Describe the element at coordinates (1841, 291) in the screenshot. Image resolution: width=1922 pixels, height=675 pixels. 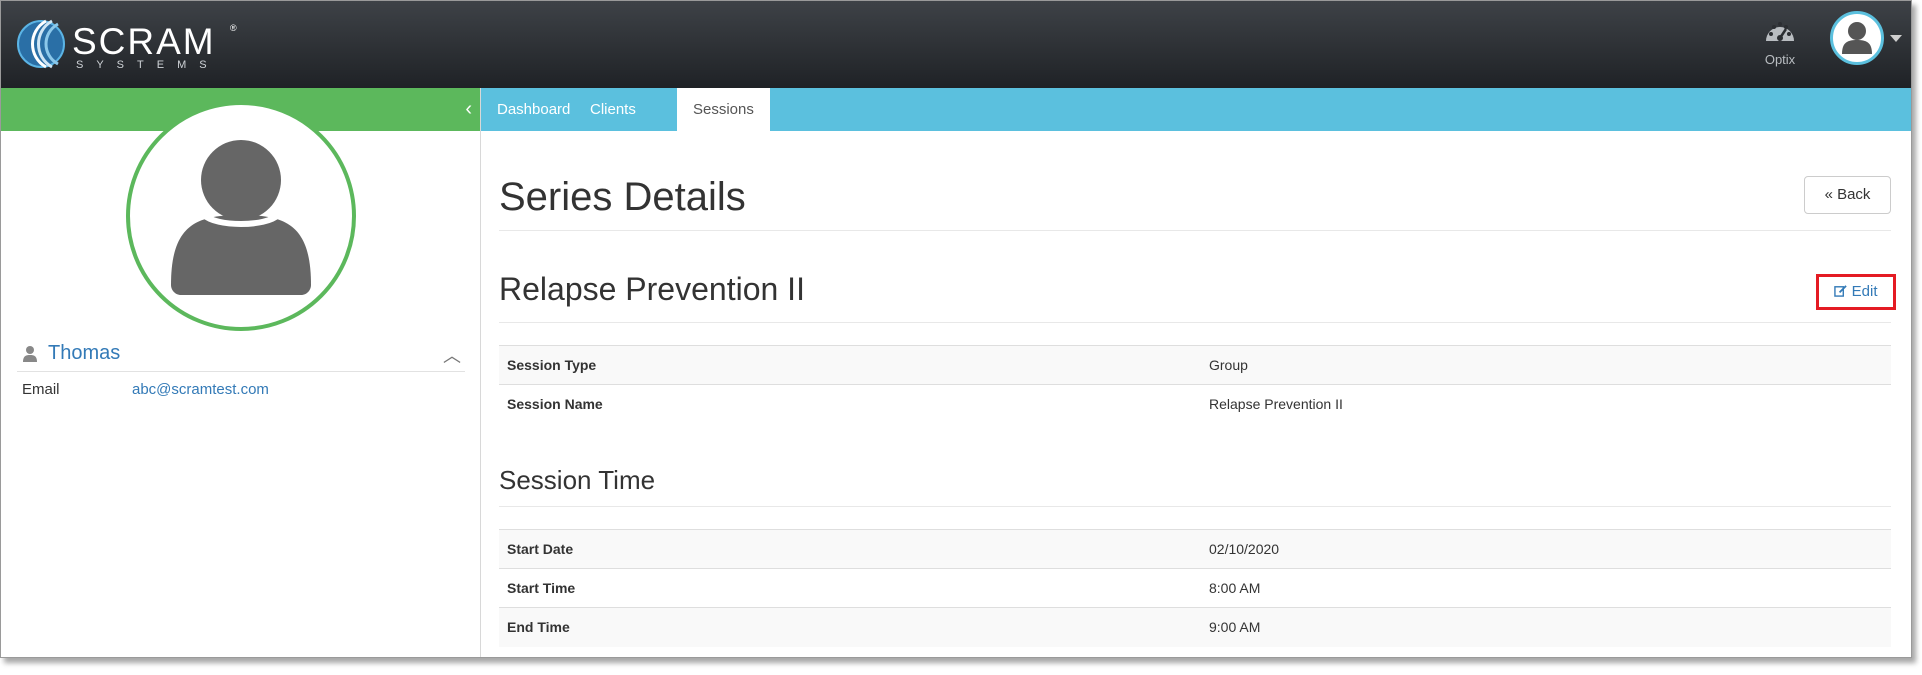
I see `edit-icon` at that location.